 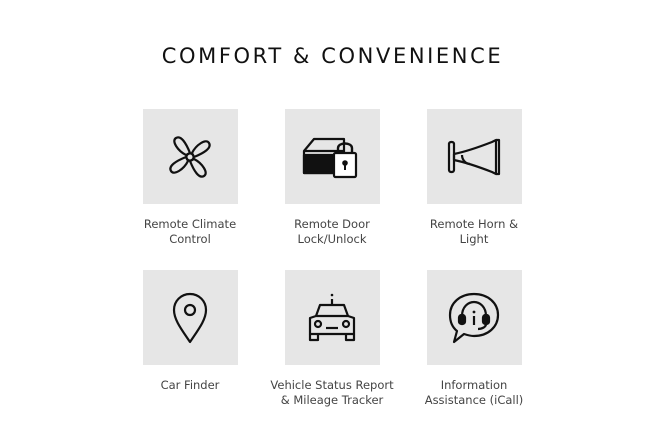 What do you see at coordinates (474, 231) in the screenshot?
I see `feature-label: Remote Horn & Light` at bounding box center [474, 231].